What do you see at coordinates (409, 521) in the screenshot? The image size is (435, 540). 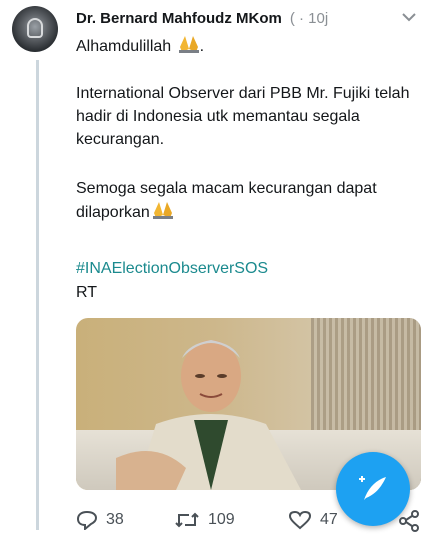 I see `share-icon` at bounding box center [409, 521].